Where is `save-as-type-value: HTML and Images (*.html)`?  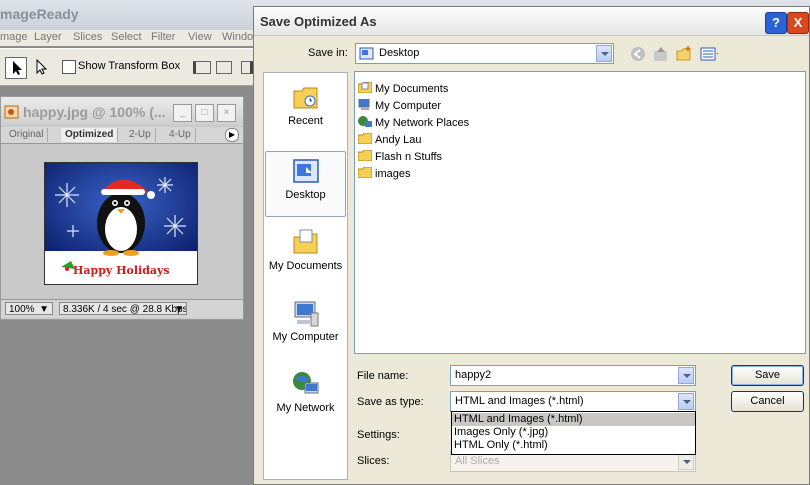
save-as-type-value: HTML and Images (*.html) is located at coordinates (519, 401).